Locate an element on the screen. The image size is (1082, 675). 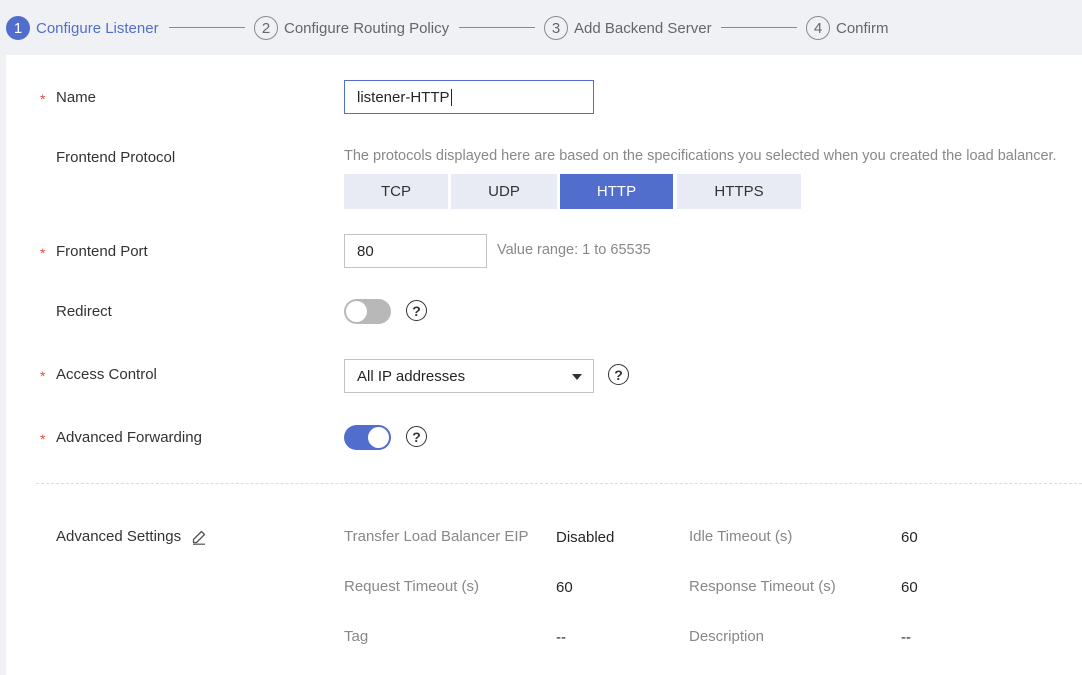
text-caret is located at coordinates (451, 97).